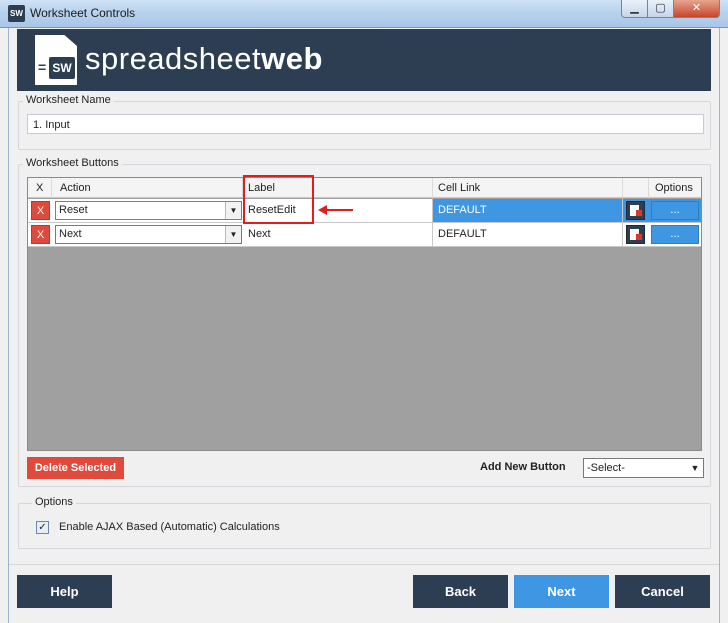 The width and height of the screenshot is (728, 623). What do you see at coordinates (278, 199) in the screenshot?
I see `annotation-highlight-box` at bounding box center [278, 199].